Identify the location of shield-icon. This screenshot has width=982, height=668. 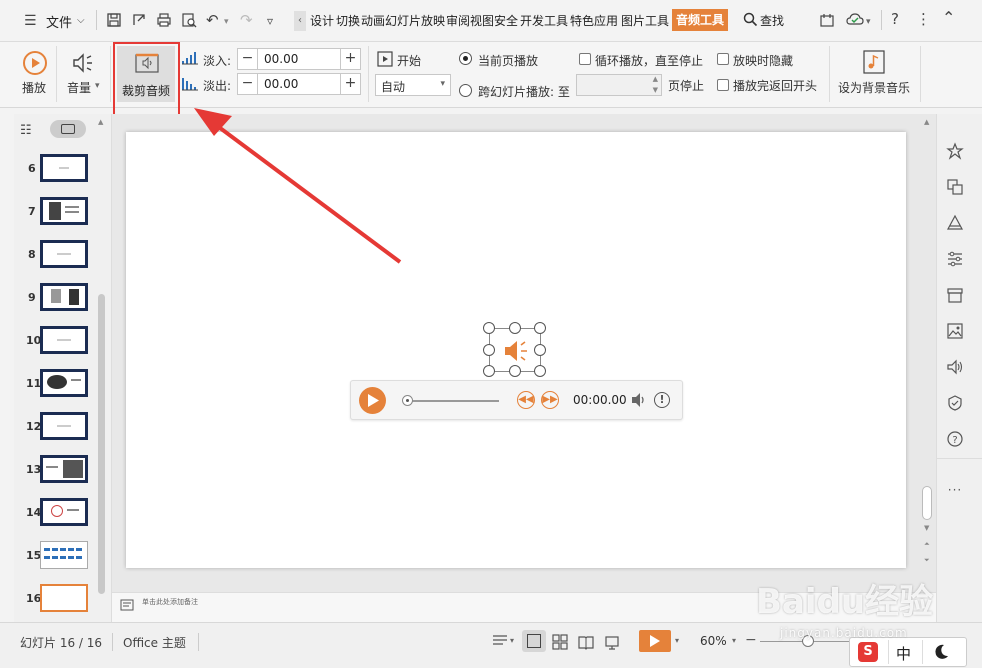
(955, 404).